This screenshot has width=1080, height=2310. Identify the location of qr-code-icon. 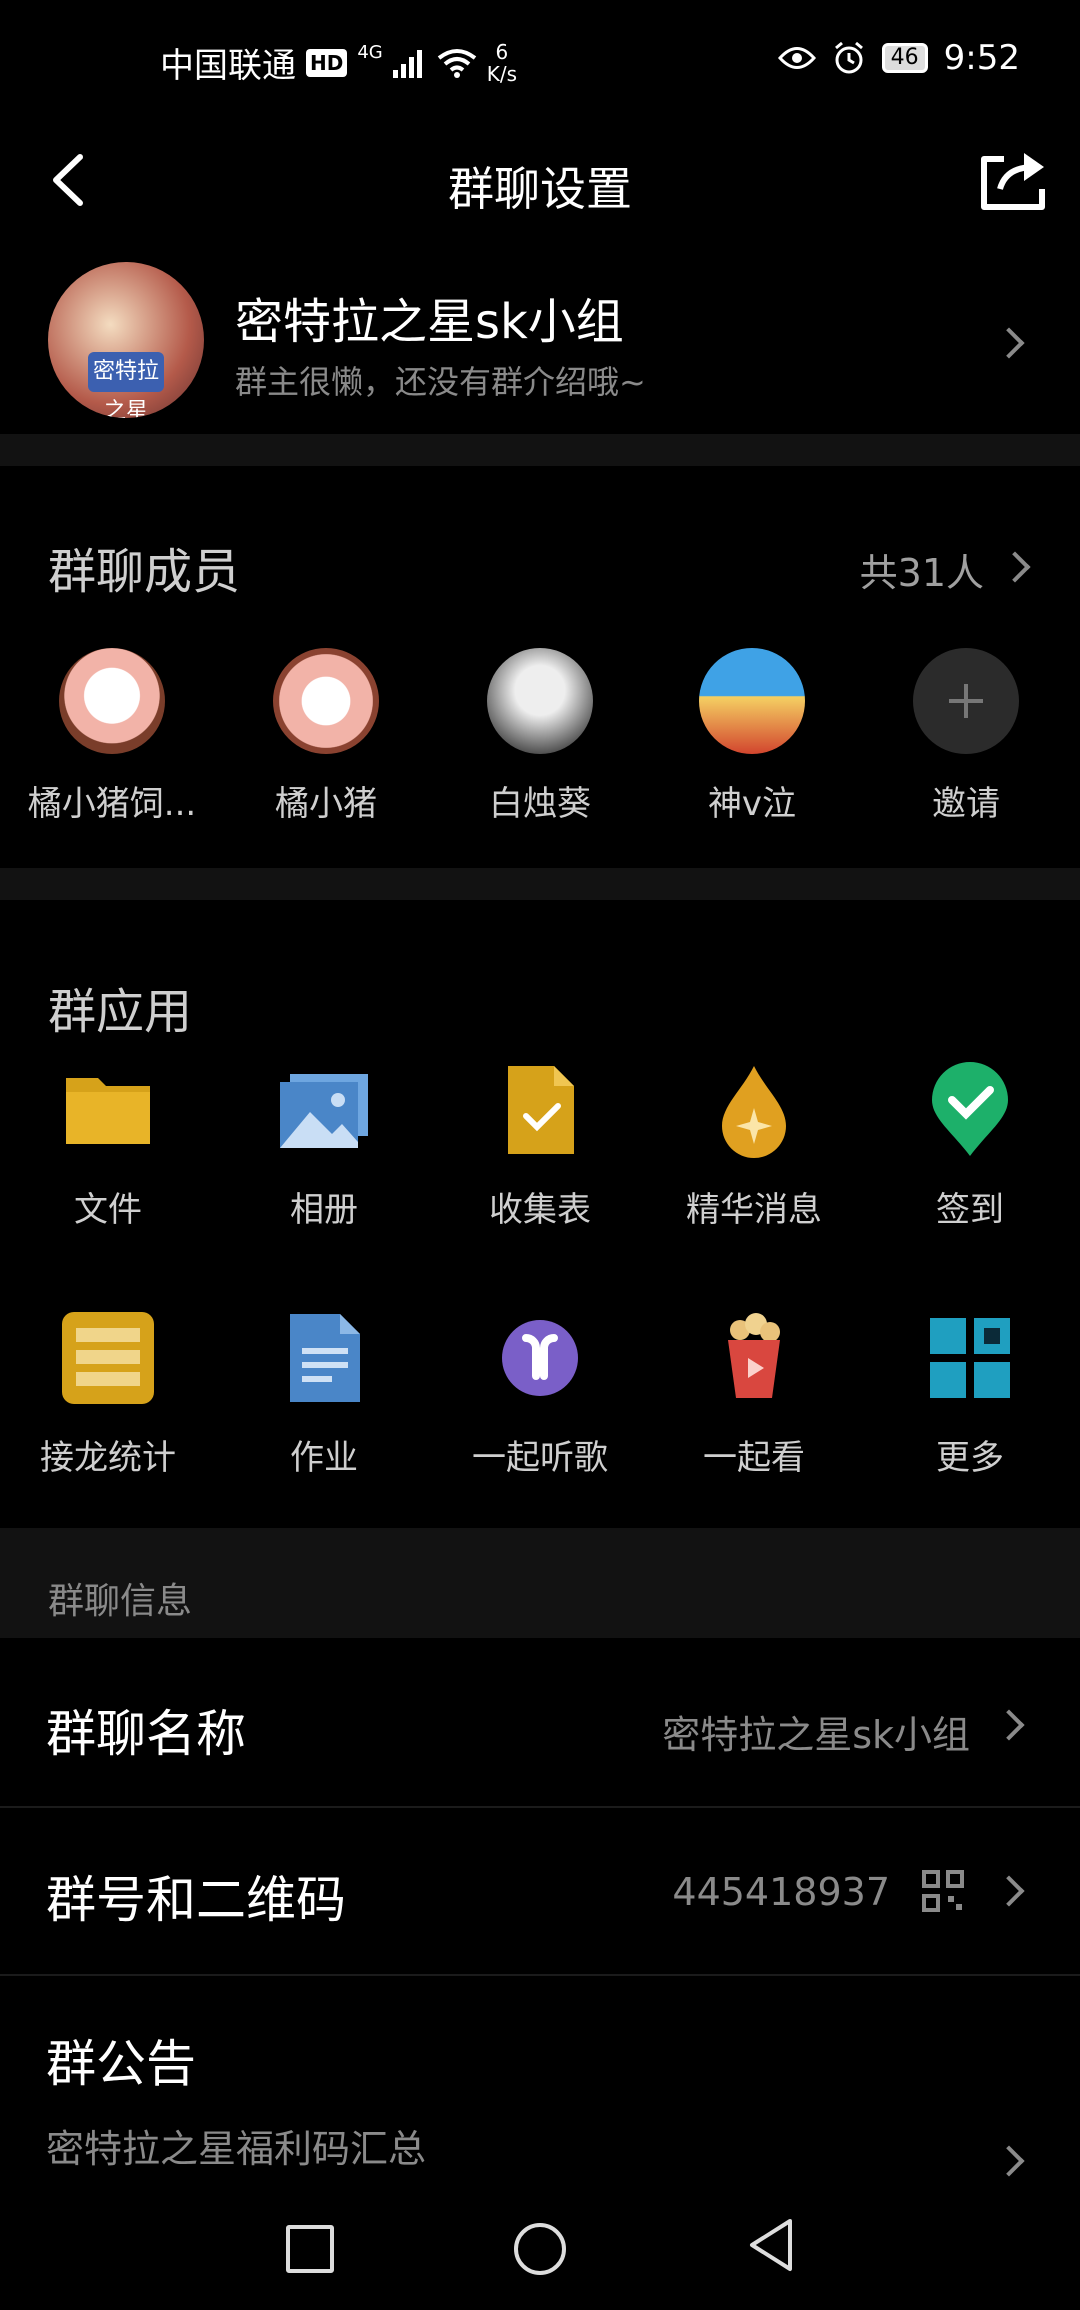
(943, 1891).